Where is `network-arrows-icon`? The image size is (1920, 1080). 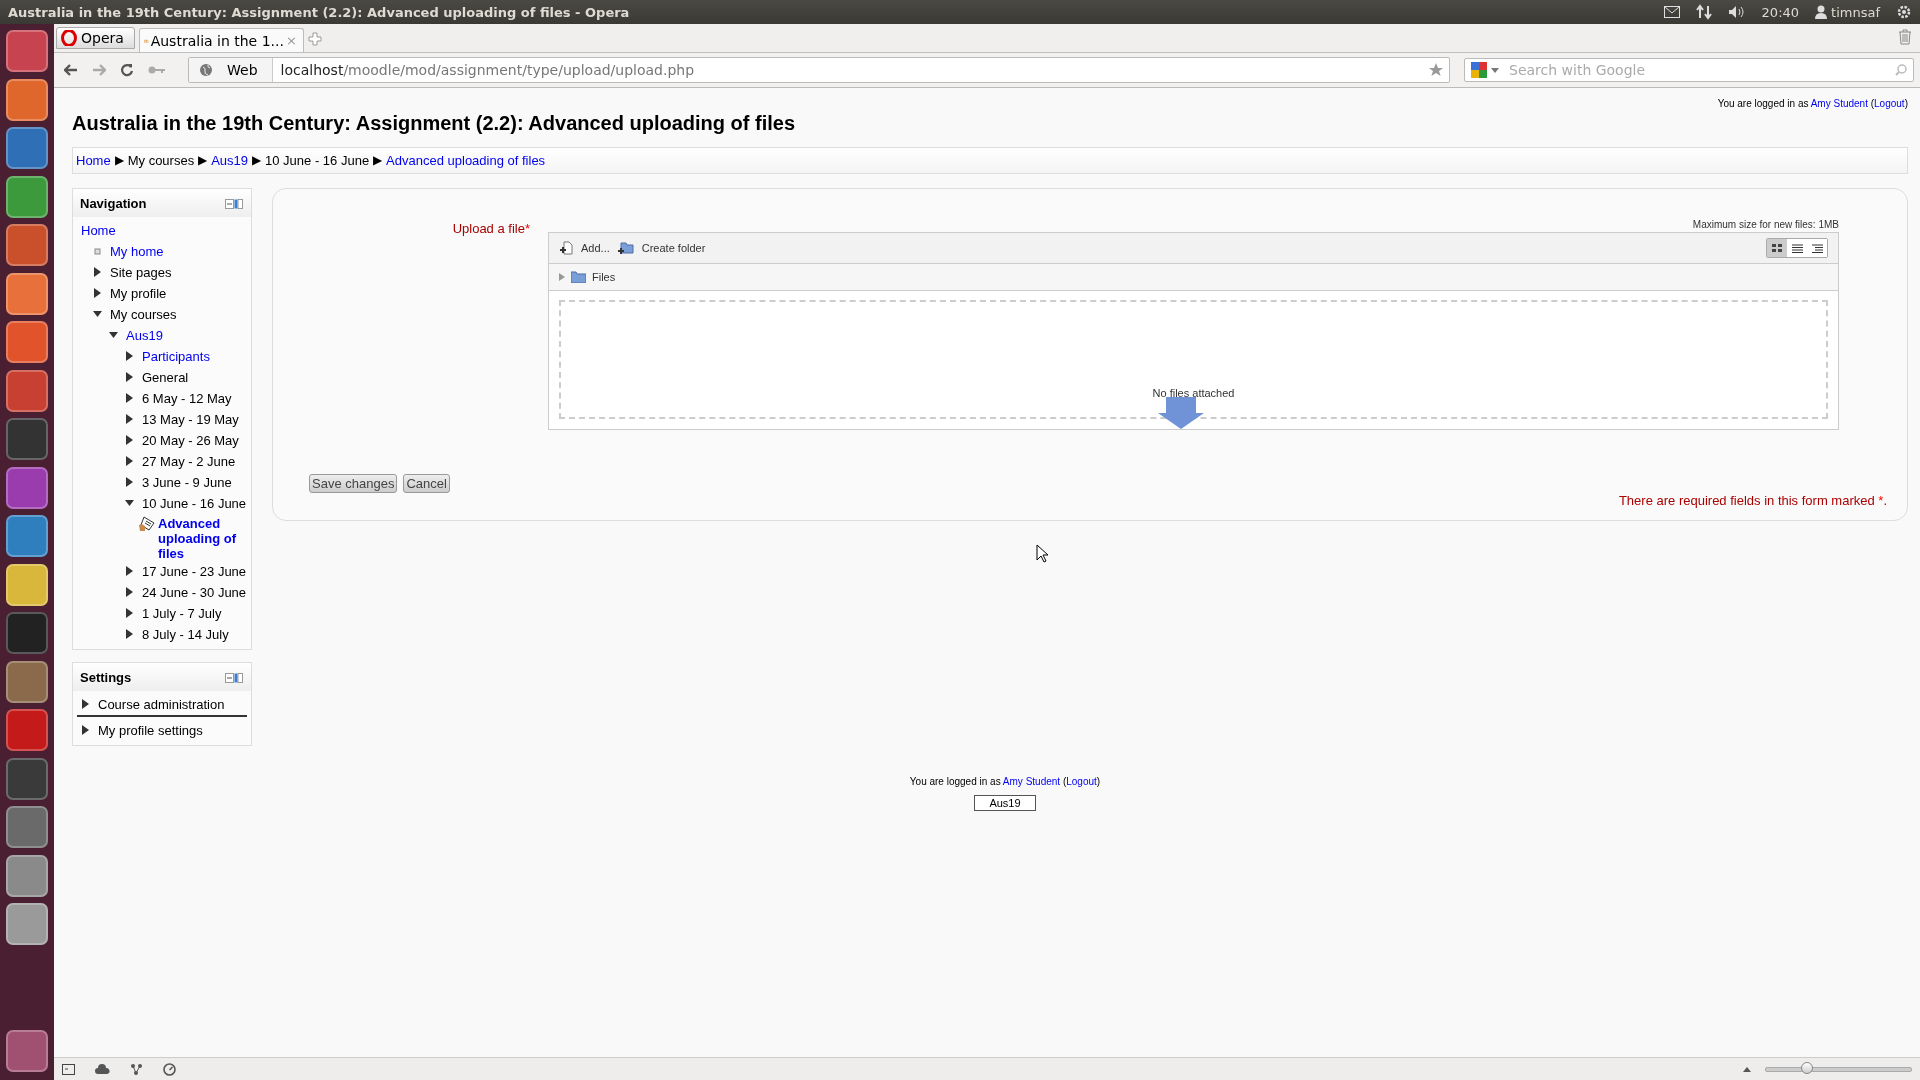
network-arrows-icon is located at coordinates (1703, 12).